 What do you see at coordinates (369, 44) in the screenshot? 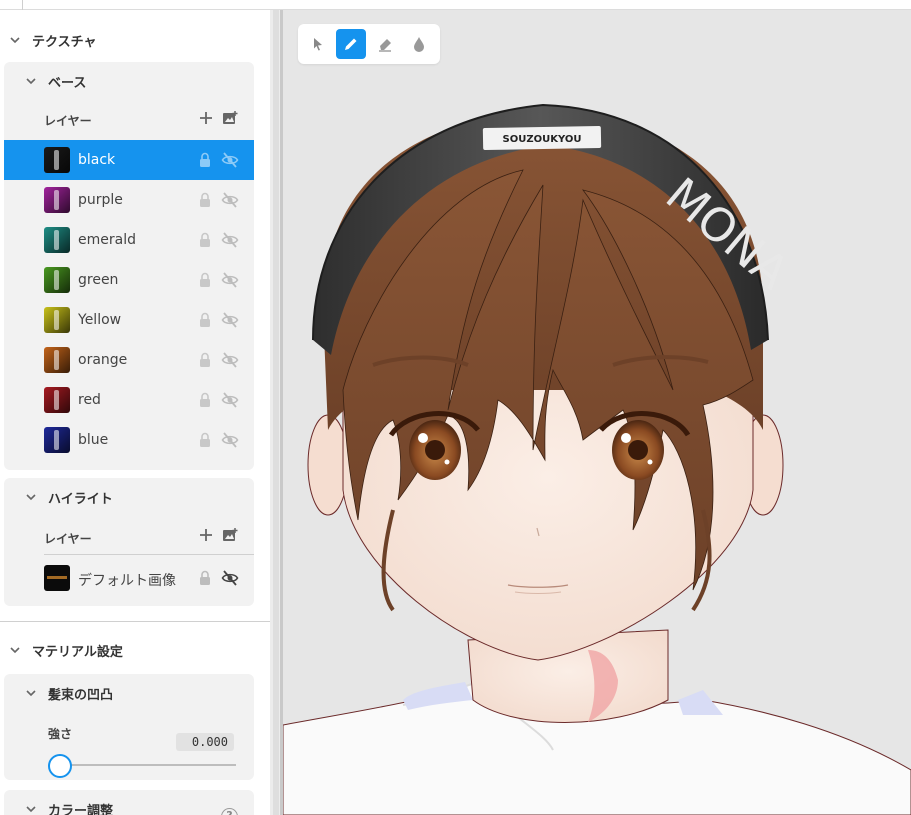
I see `drawing-toolbar` at bounding box center [369, 44].